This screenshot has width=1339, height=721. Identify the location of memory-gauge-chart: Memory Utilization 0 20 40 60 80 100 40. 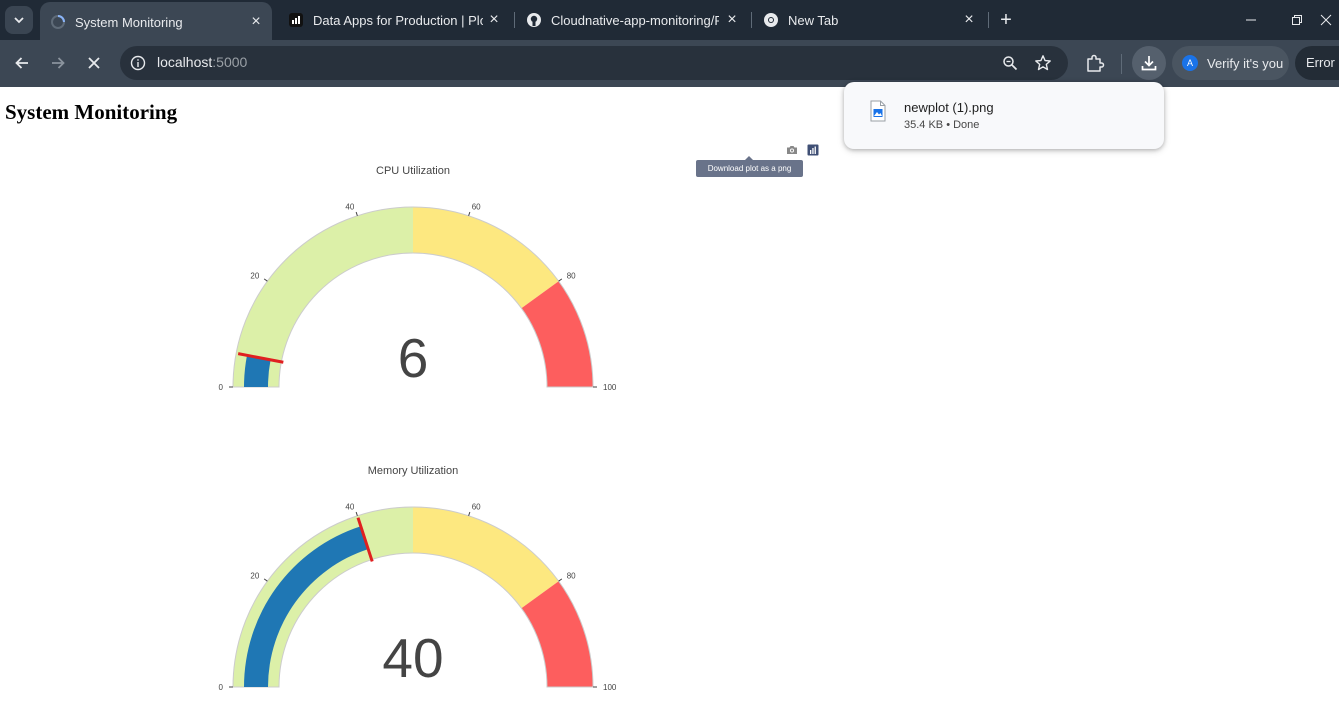
(418, 578).